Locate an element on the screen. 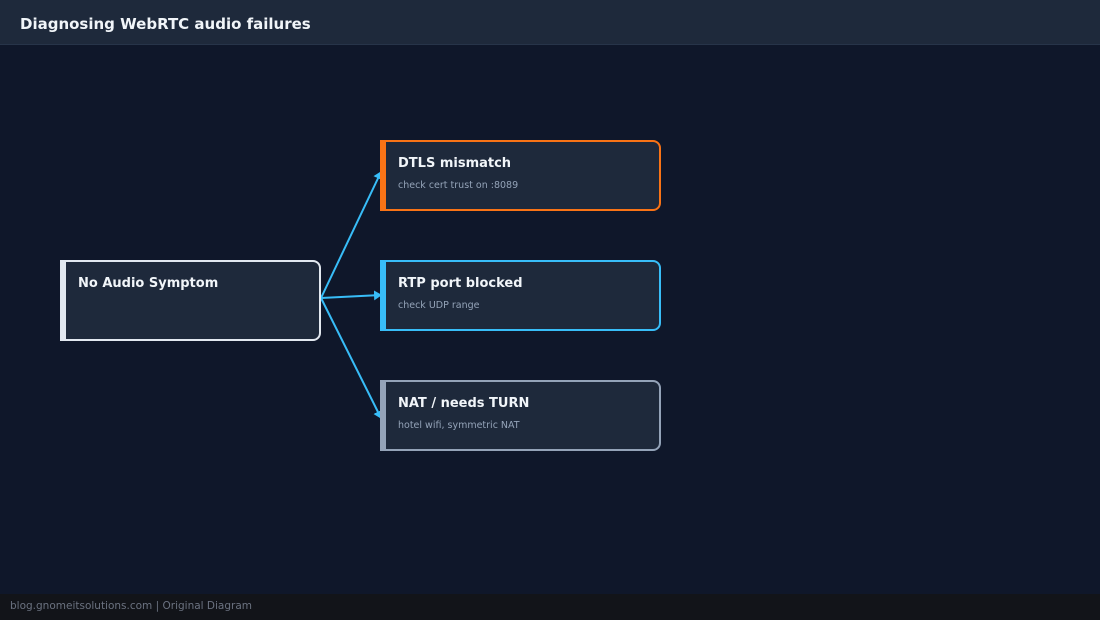  branch-node-label: DTLS mismatch is located at coordinates (455, 163).